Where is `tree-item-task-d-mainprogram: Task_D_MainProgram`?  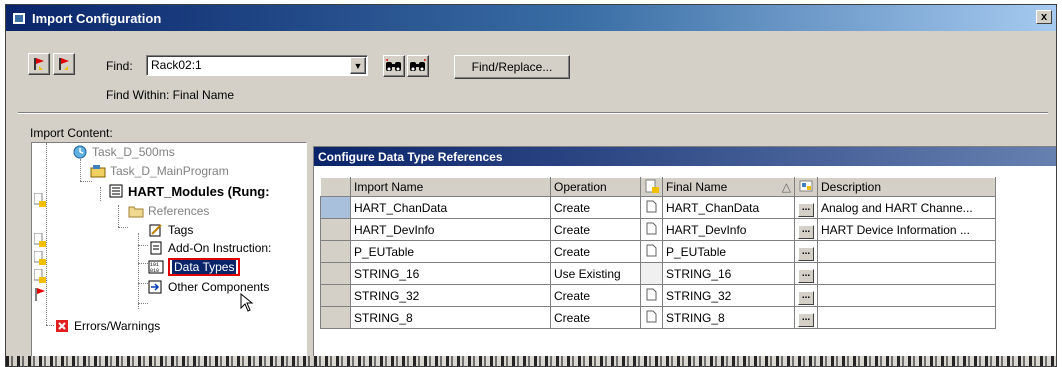
tree-item-task-d-mainprogram: Task_D_MainProgram is located at coordinates (159, 171).